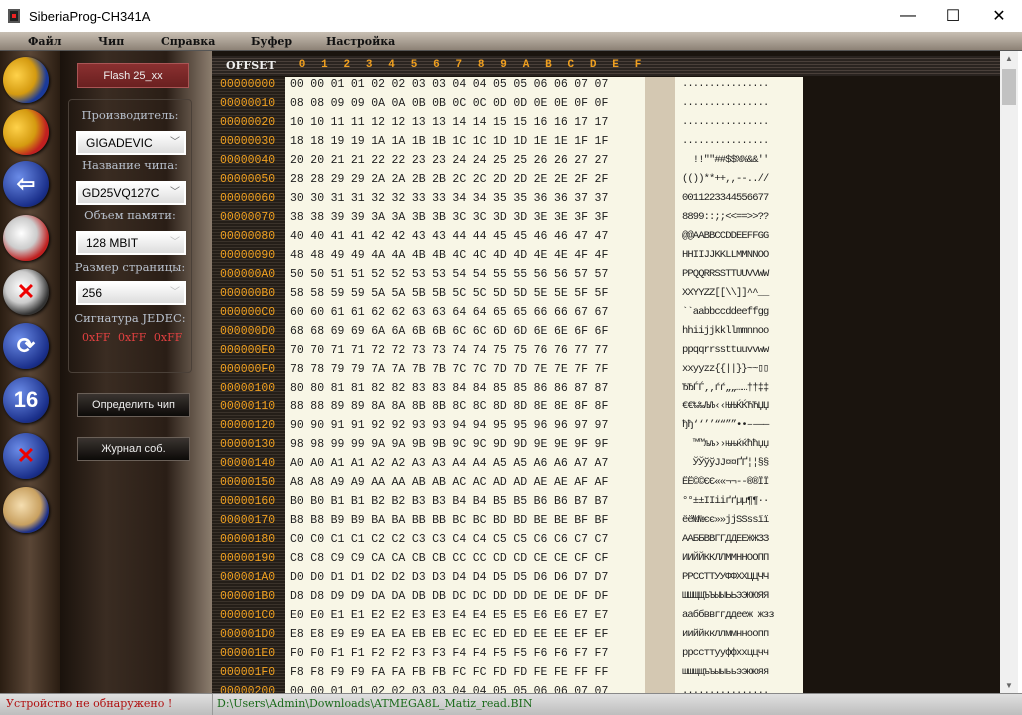  Describe the element at coordinates (188, 41) in the screenshot. I see `menu-help: Справка` at that location.